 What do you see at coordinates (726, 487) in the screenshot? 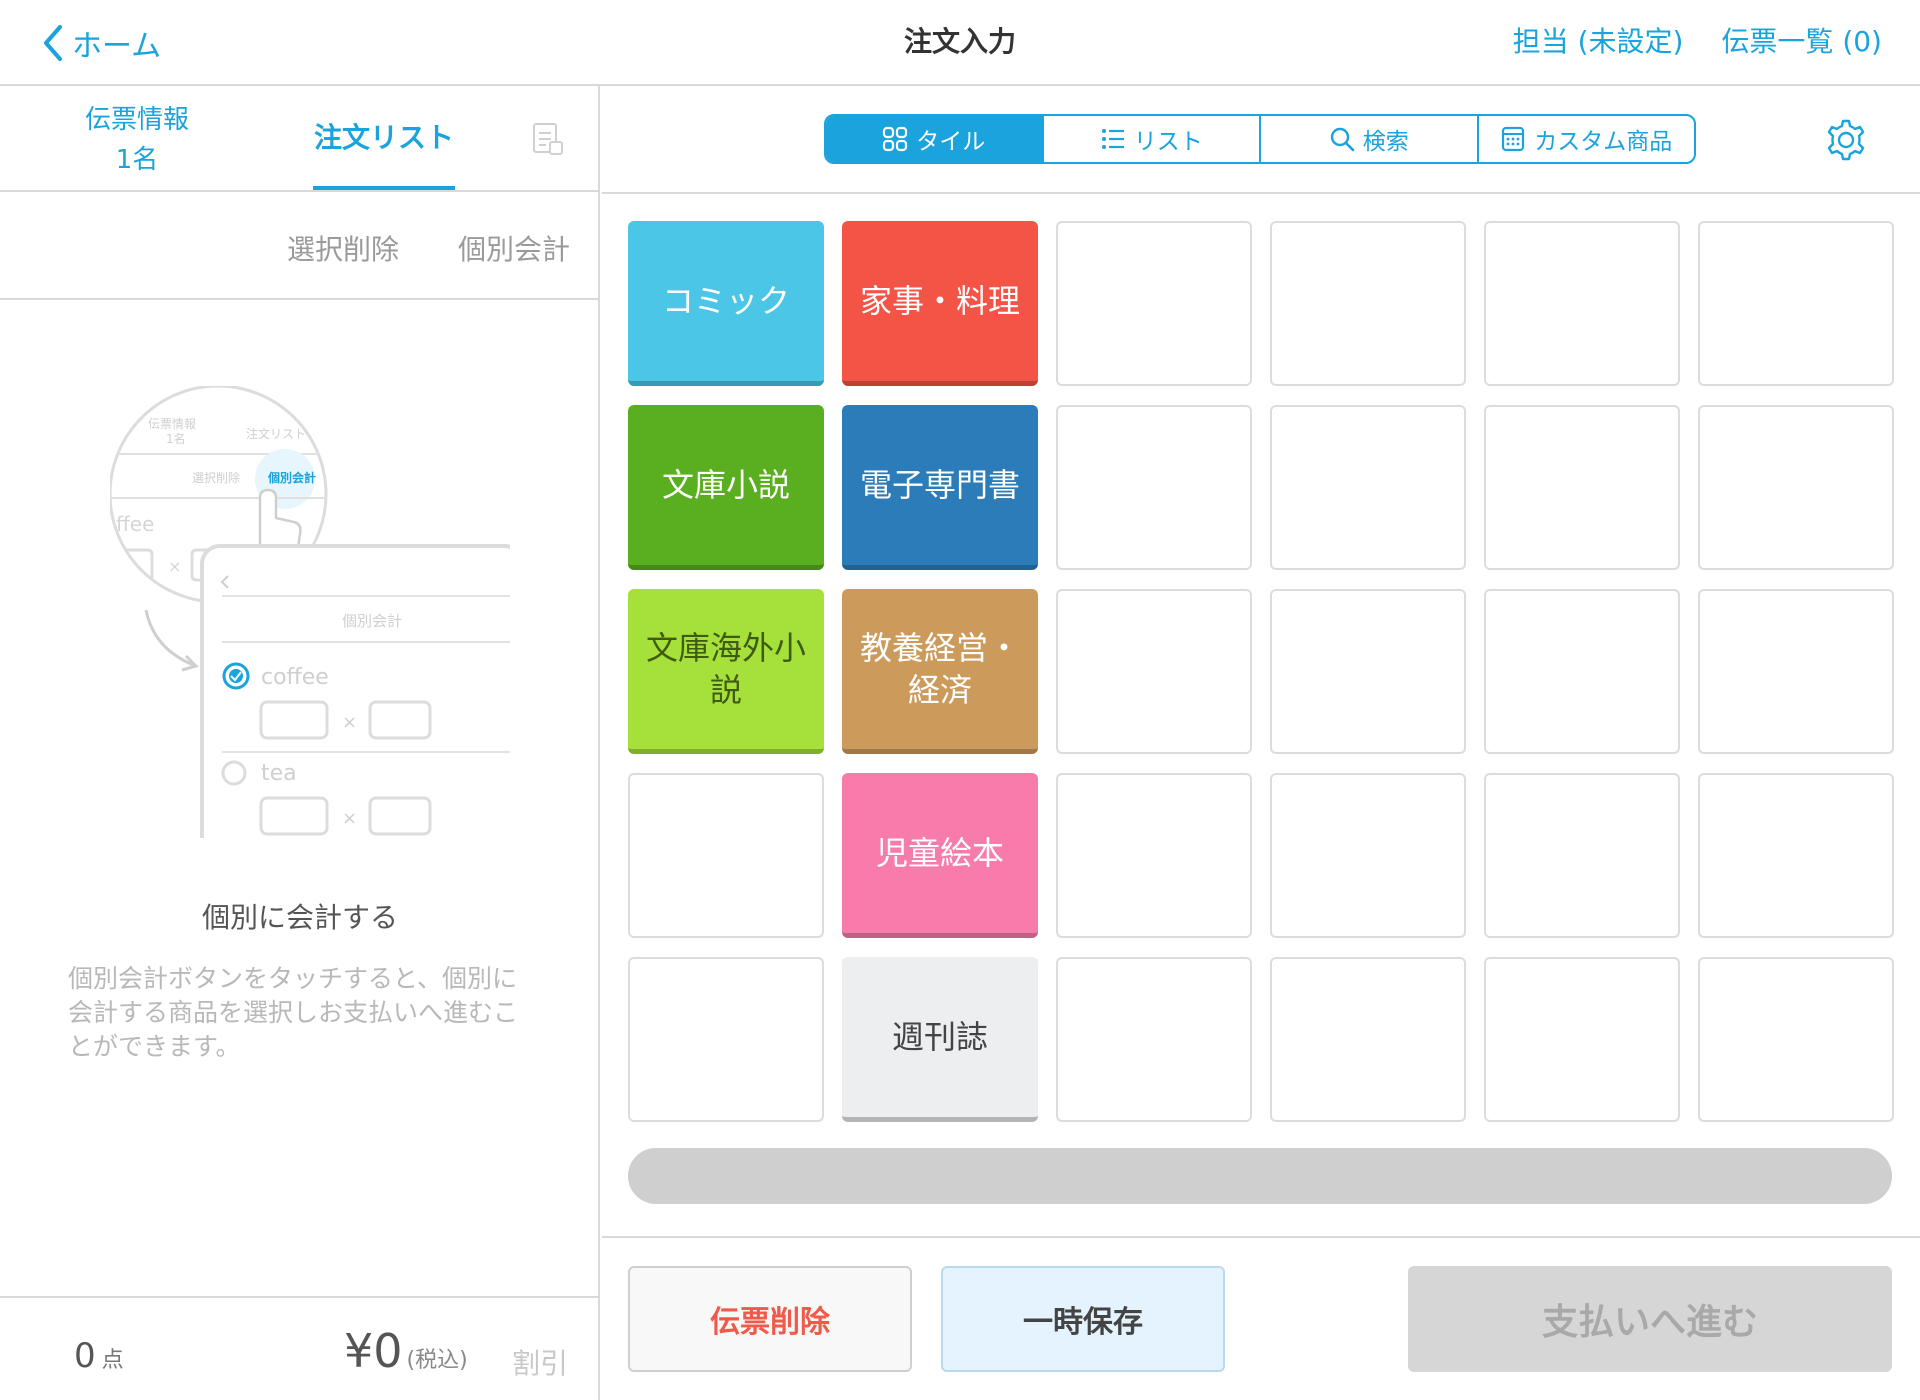
I see `product-category-tile: 文庫小説` at bounding box center [726, 487].